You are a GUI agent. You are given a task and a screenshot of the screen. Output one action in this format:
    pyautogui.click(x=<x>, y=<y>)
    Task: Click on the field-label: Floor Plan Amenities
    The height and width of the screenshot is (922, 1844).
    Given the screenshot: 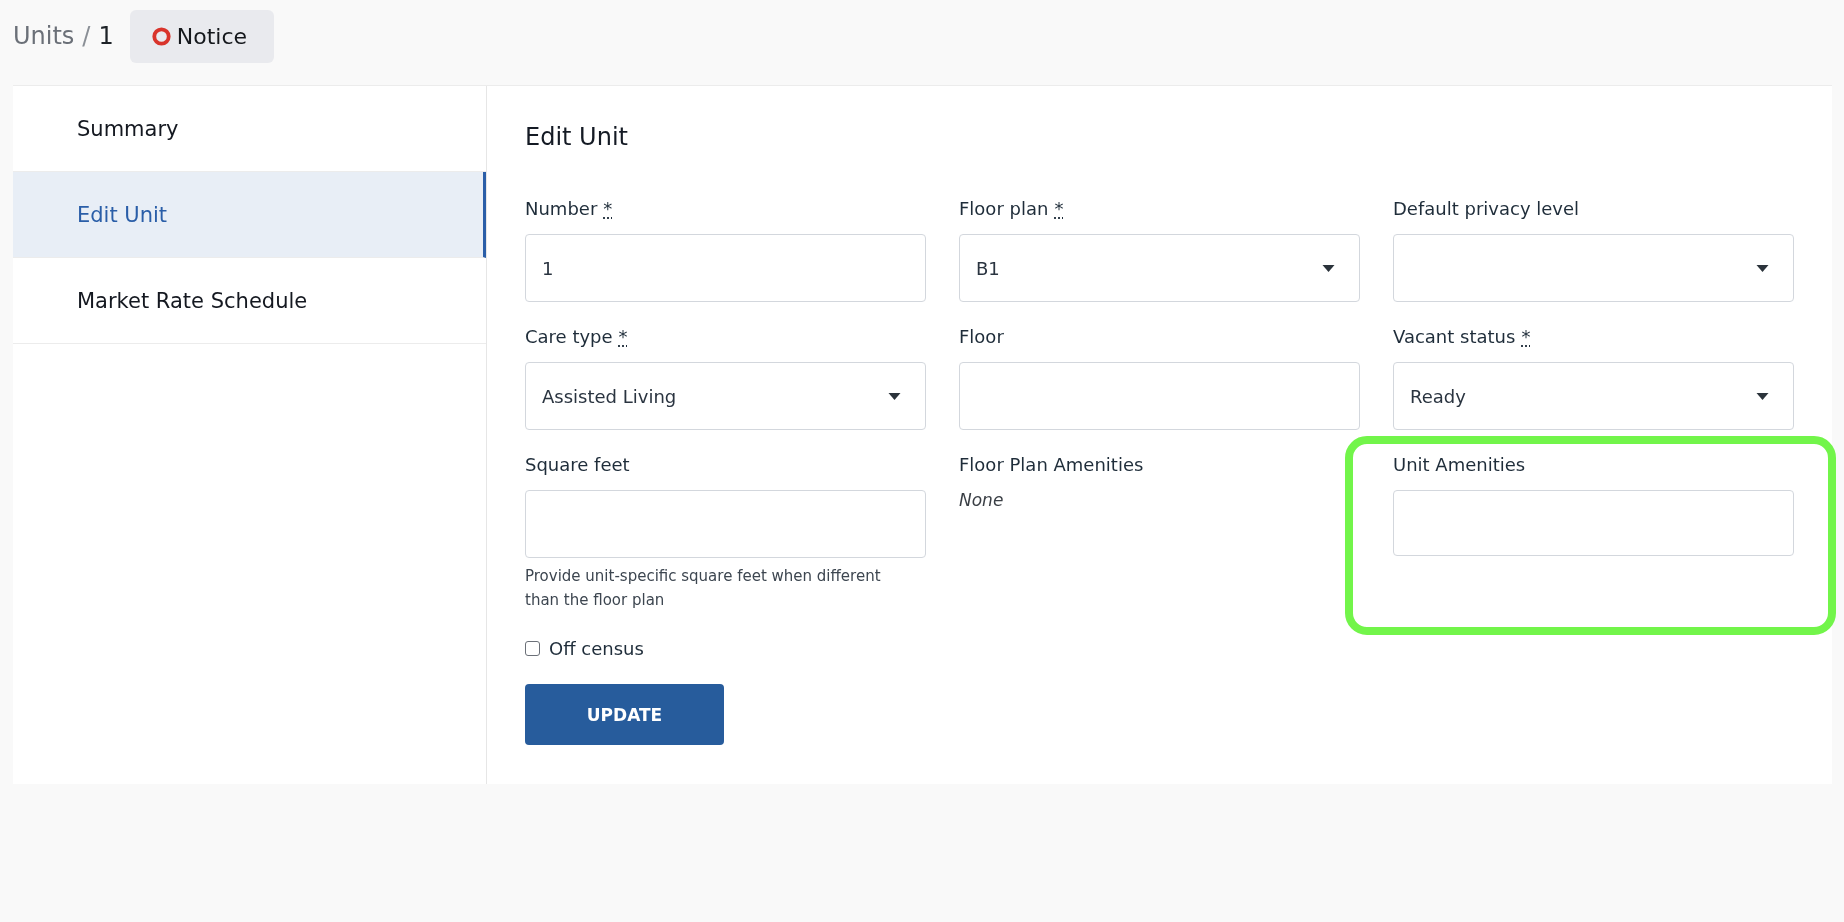 What is the action you would take?
    pyautogui.click(x=1051, y=465)
    